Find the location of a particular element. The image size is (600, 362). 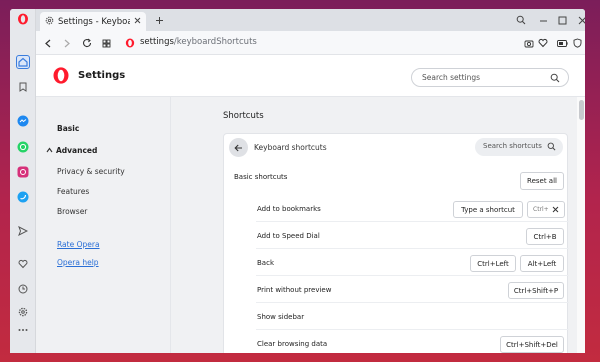

shortcut-edit-field: Ctrl+ is located at coordinates (546, 209).